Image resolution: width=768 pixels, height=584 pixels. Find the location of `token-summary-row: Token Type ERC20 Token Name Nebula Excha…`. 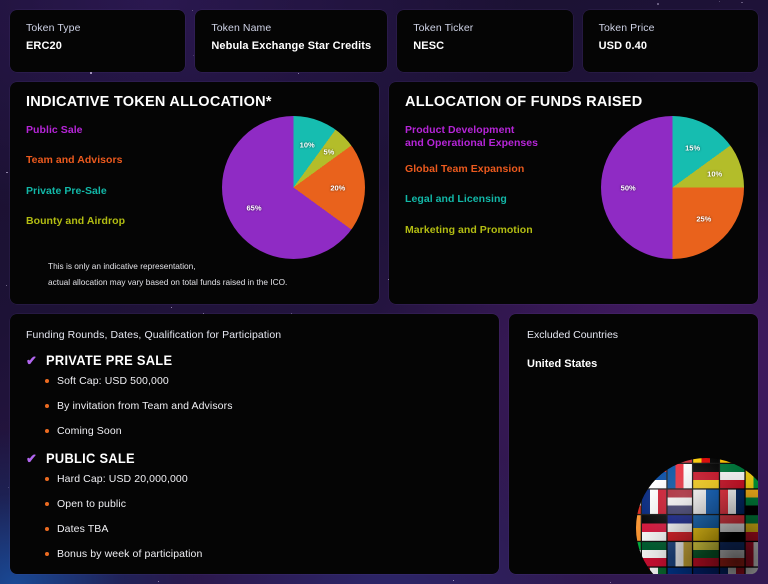

token-summary-row: Token Type ERC20 Token Name Nebula Excha… is located at coordinates (384, 41).